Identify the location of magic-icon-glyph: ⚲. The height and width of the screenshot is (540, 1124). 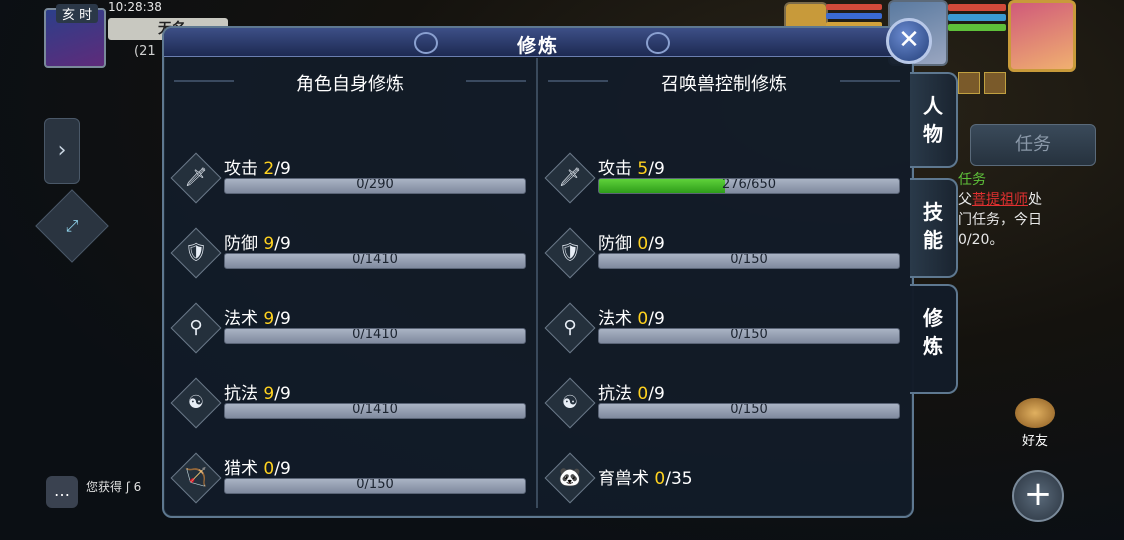
(196, 327).